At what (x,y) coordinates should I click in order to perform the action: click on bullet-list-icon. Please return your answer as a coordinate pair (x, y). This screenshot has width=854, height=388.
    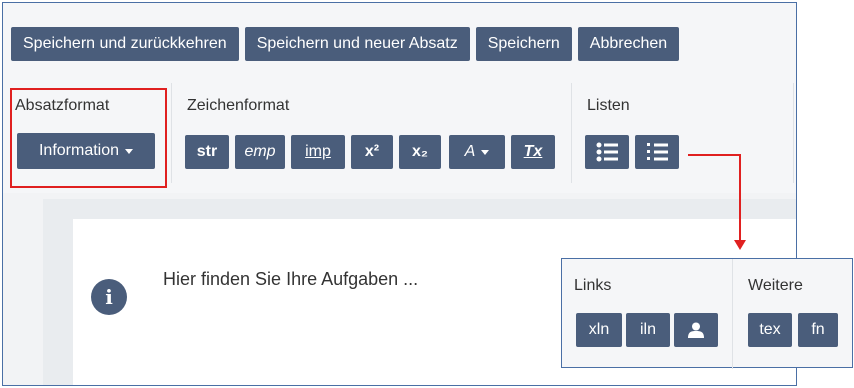
    Looking at the image, I should click on (607, 152).